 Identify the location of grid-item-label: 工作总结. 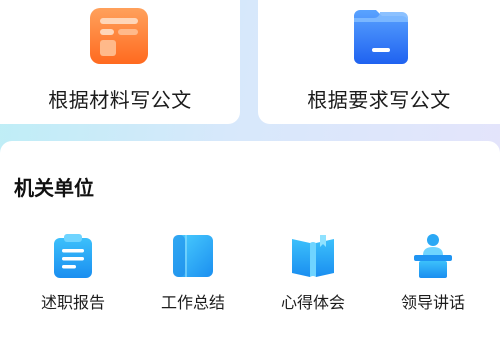
(192, 302).